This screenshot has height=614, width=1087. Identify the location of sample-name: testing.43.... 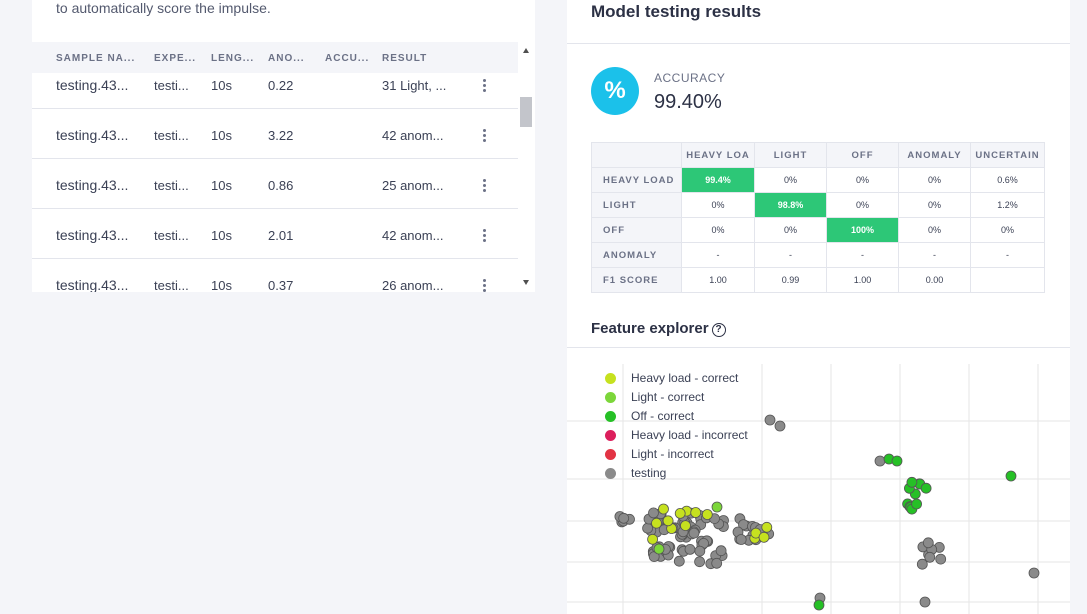
(92, 235).